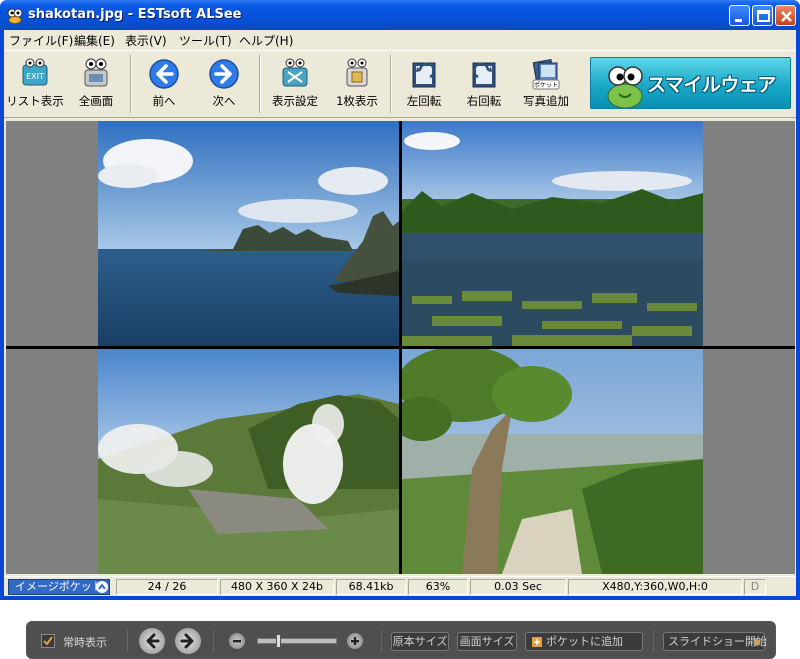  What do you see at coordinates (35, 101) in the screenshot?
I see `list-view-label: リスト表示` at bounding box center [35, 101].